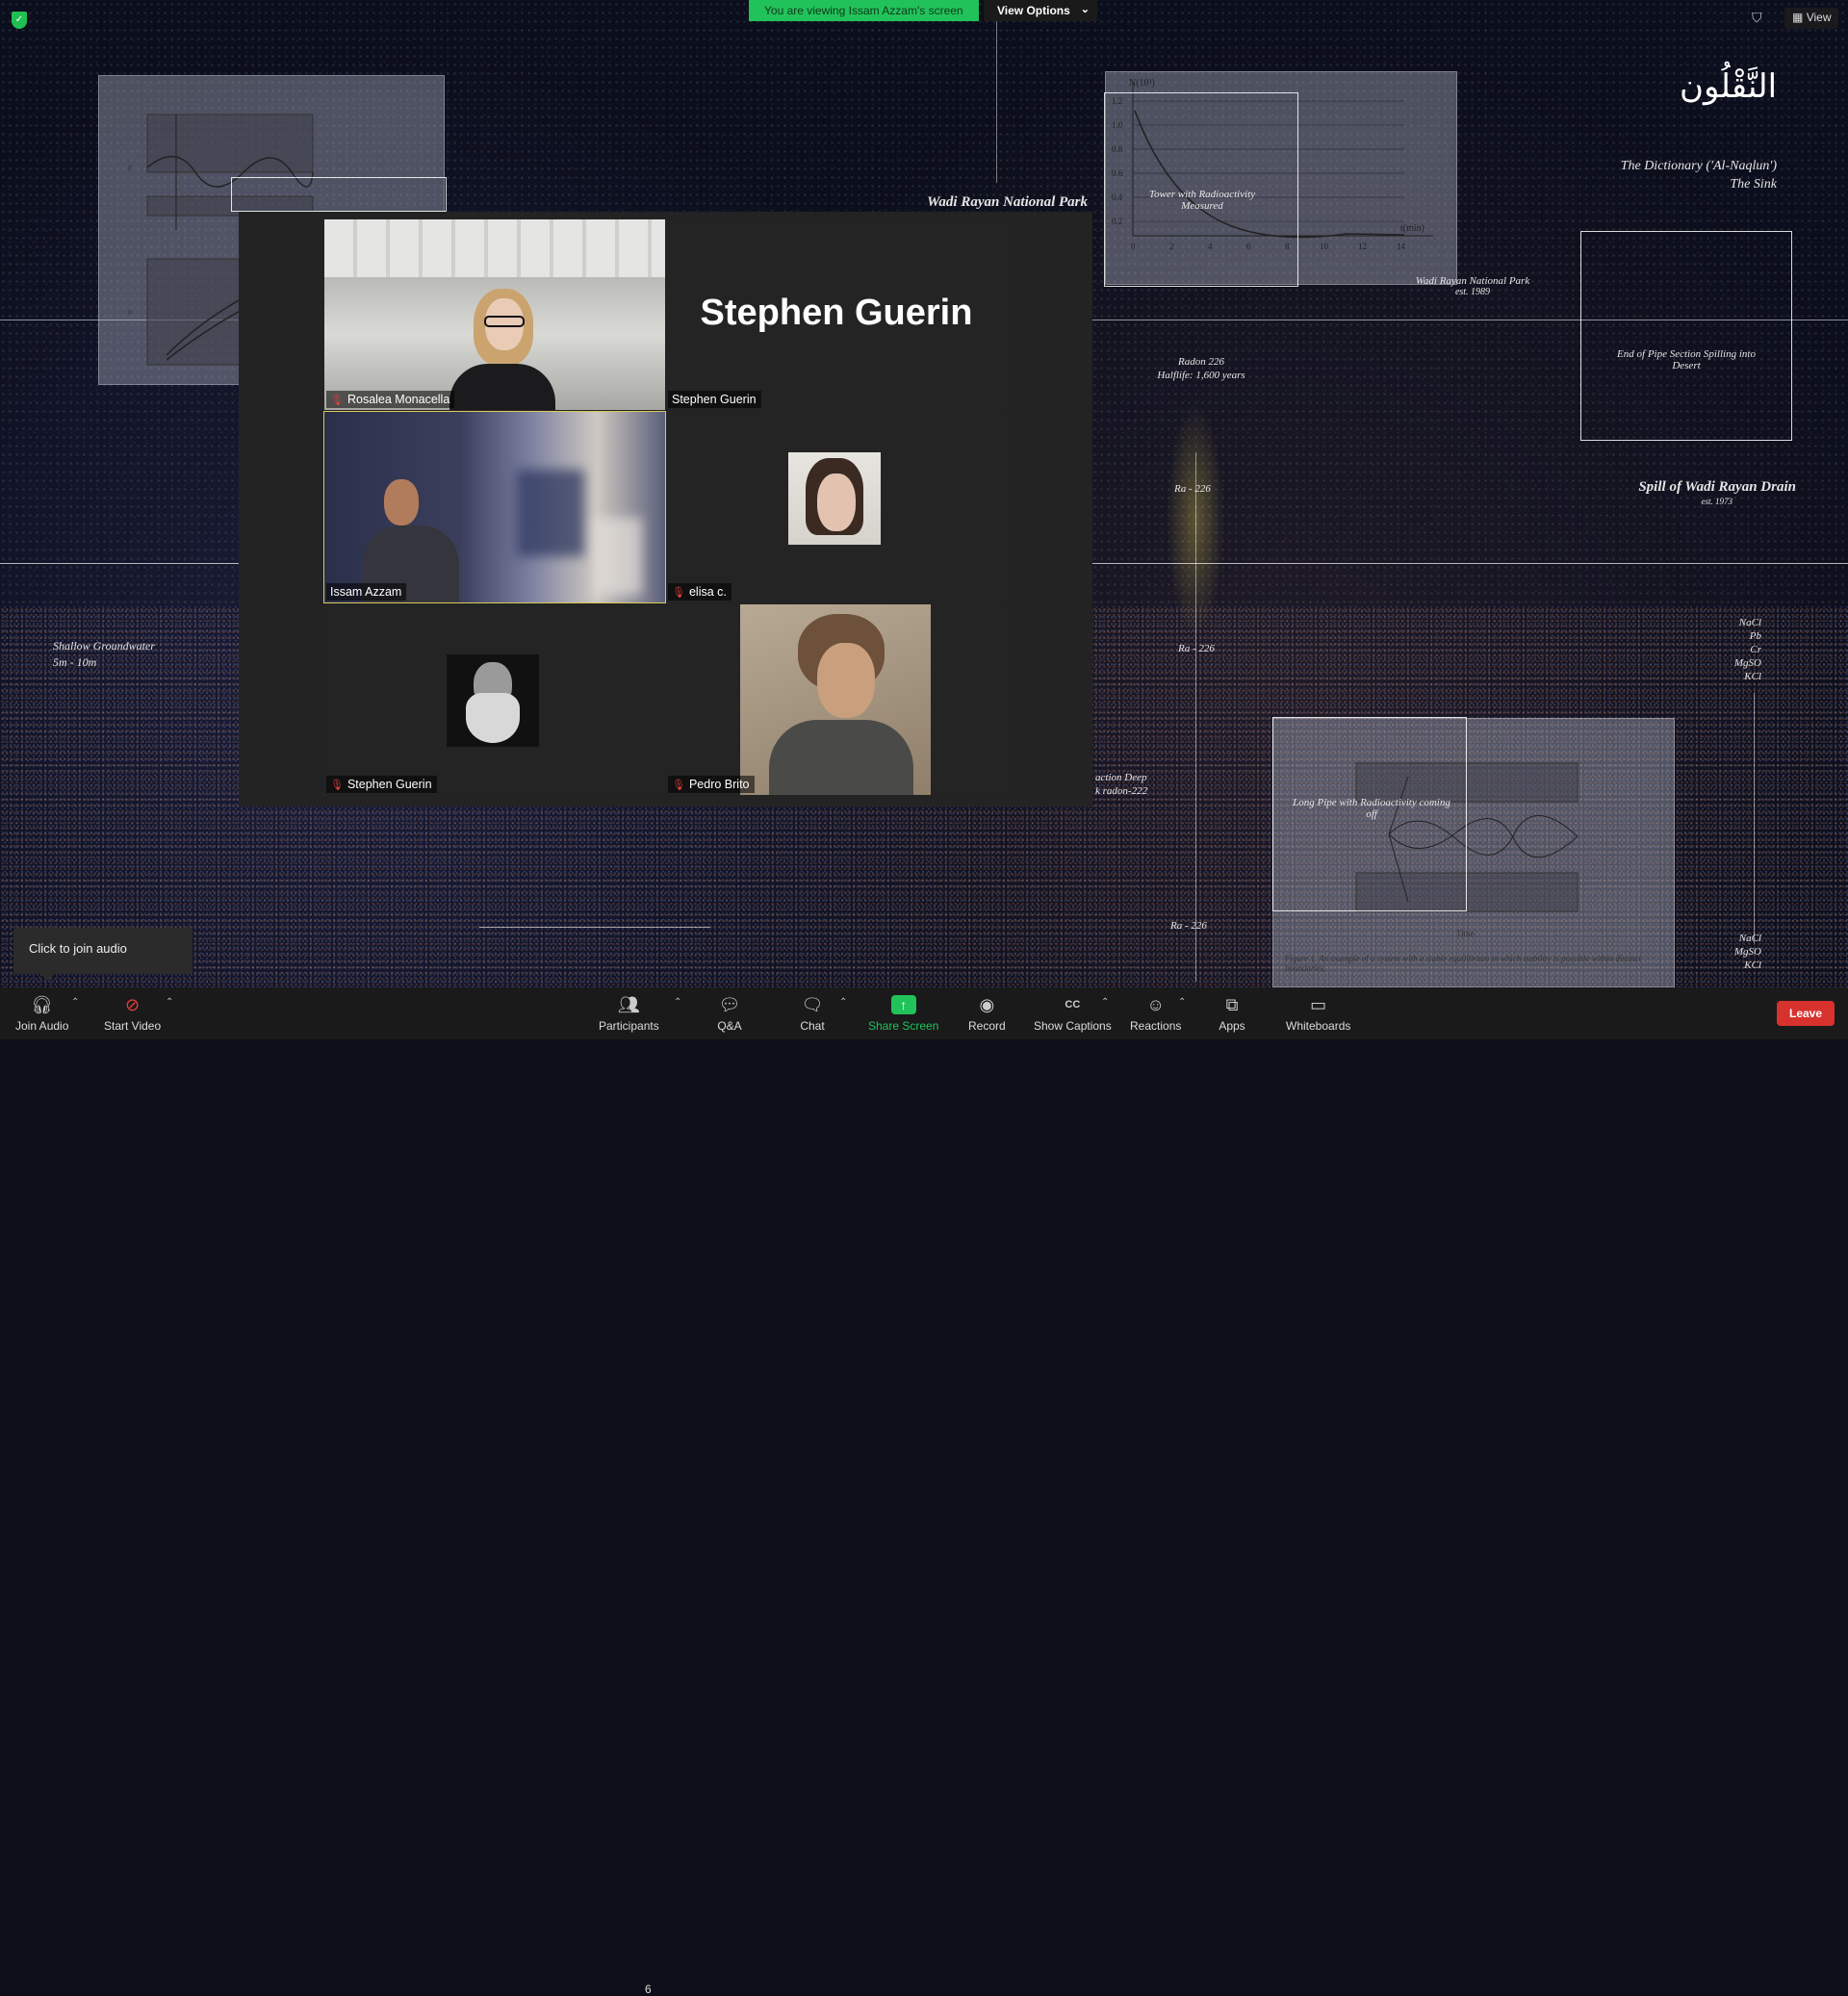 This screenshot has height=1996, width=1848. I want to click on park-label-line2: est. 1989, so click(1472, 292).